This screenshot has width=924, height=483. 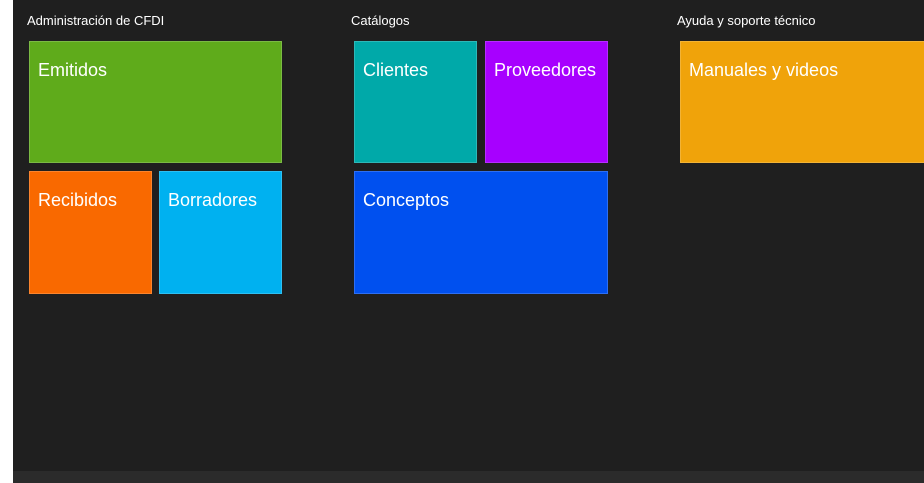 I want to click on tile-conceptos: Conceptos, so click(x=481, y=232).